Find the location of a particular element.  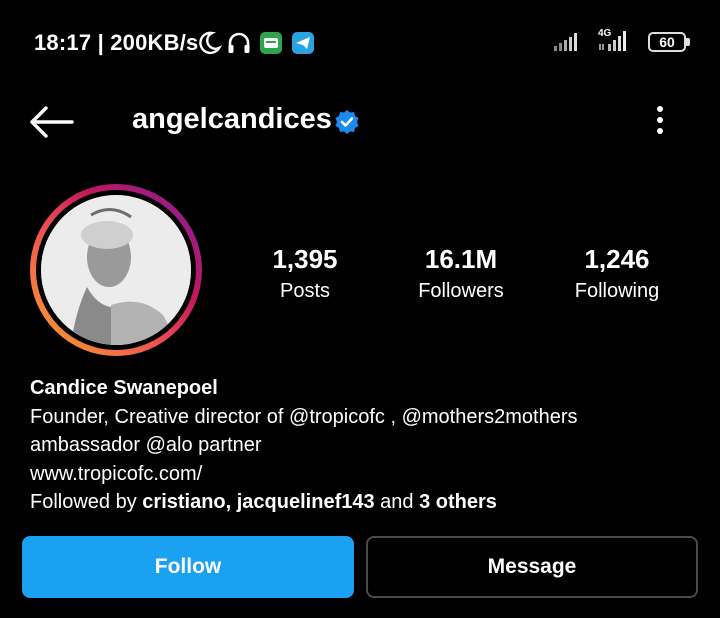

back-arrow-icon is located at coordinates (51, 122).